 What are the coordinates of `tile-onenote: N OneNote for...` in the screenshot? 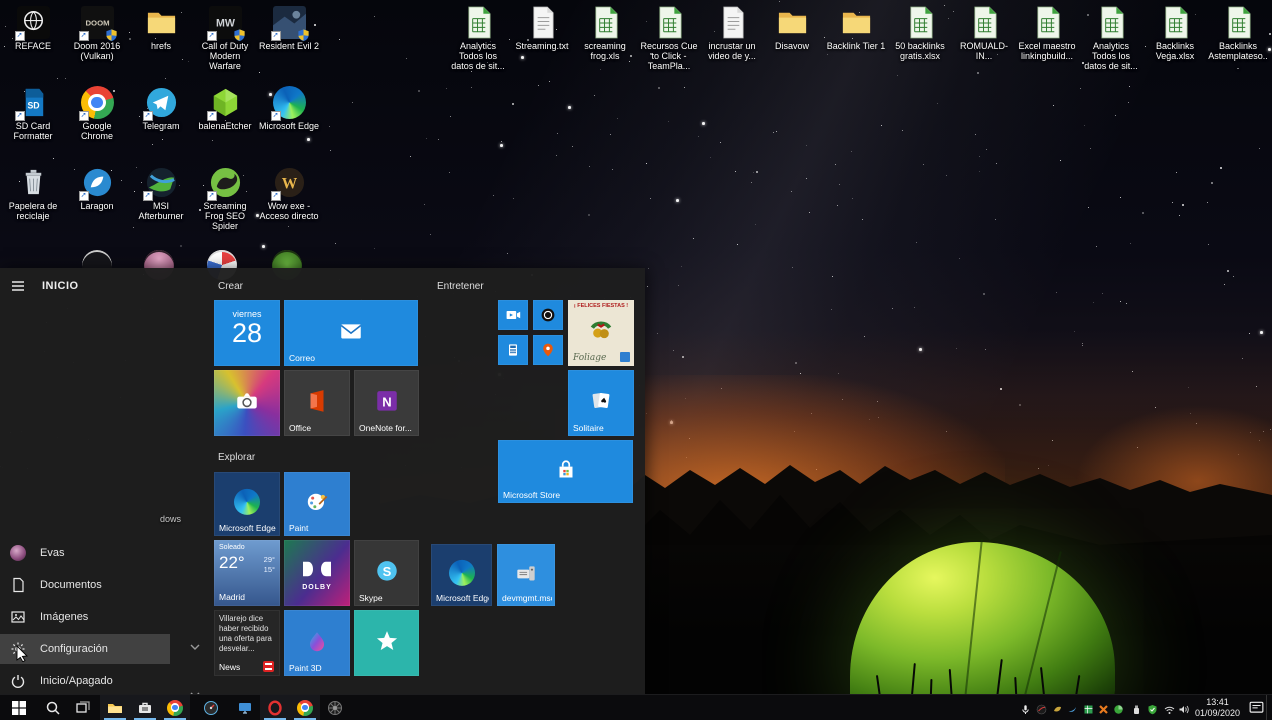 It's located at (386, 403).